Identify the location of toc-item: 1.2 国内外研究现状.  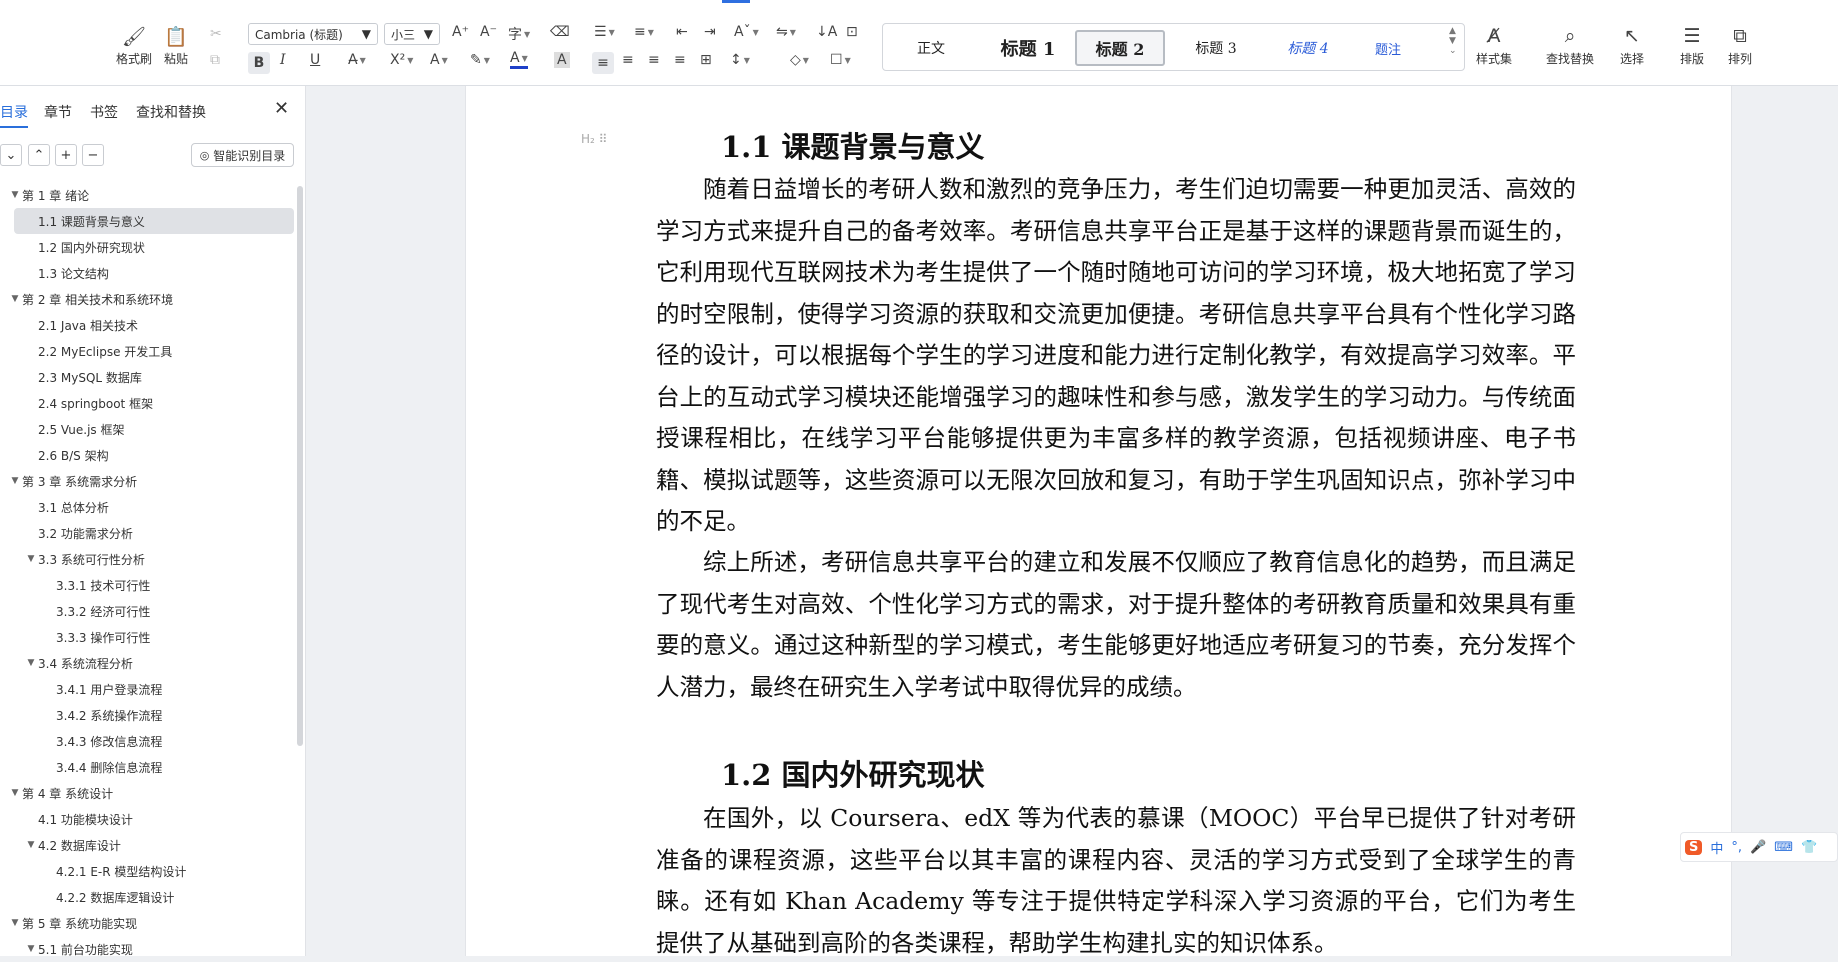
(150, 247).